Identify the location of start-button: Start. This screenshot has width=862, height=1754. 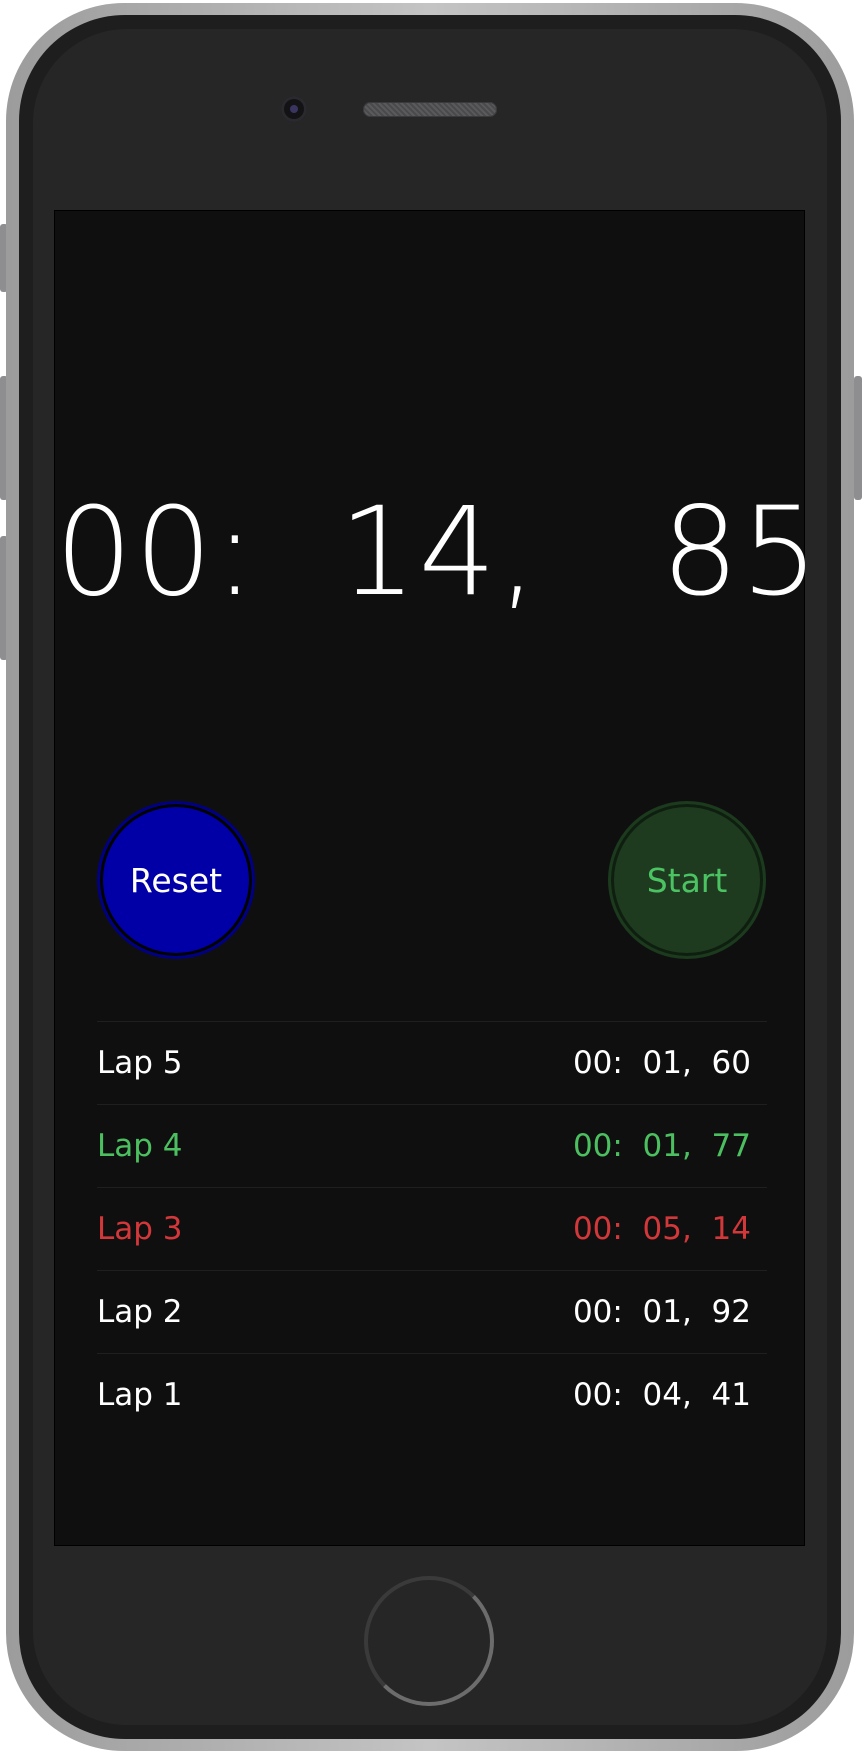
(687, 880).